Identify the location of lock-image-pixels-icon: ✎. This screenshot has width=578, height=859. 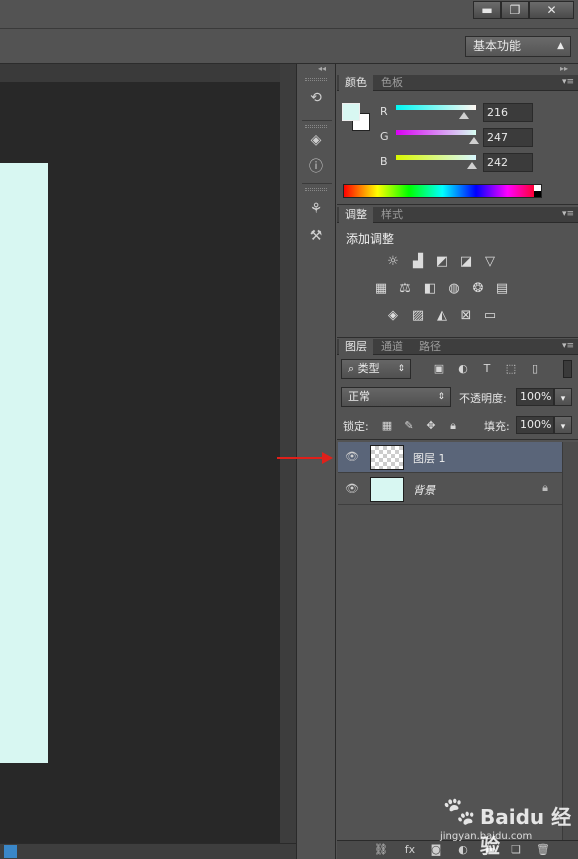
(409, 426).